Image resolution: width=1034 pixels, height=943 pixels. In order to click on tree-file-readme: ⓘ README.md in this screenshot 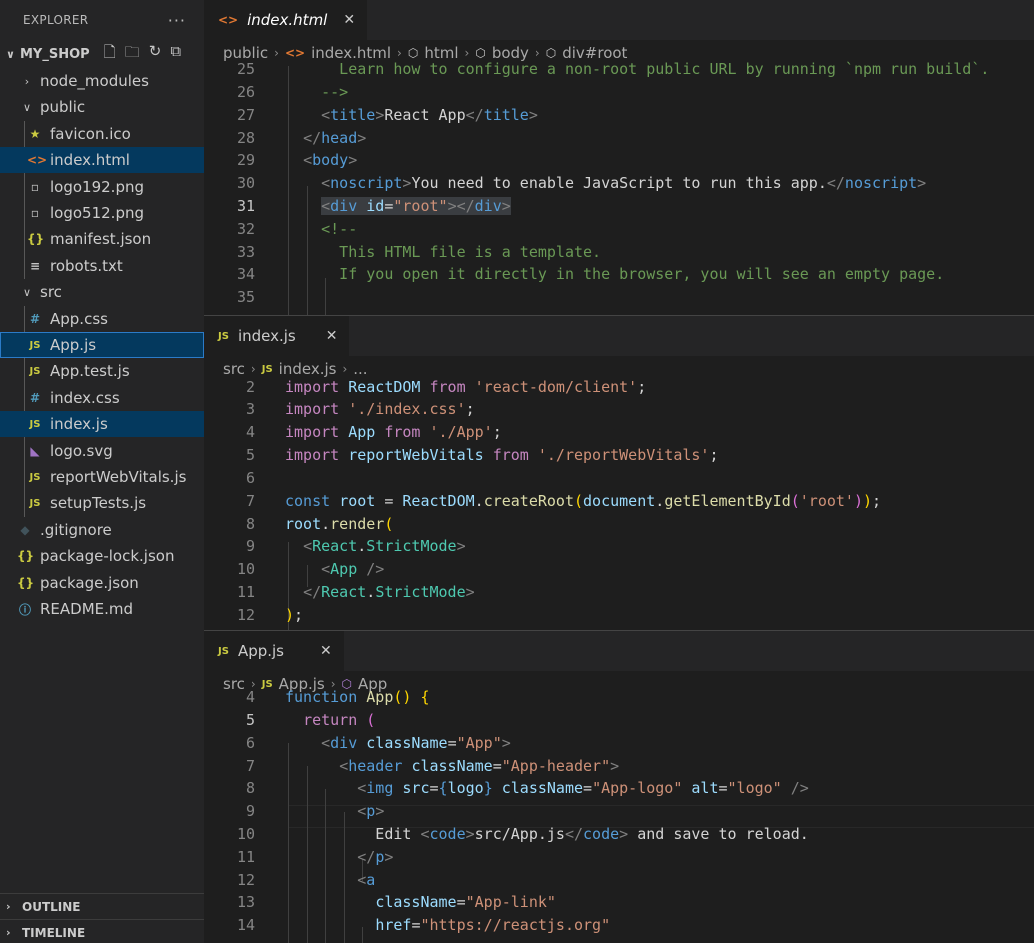, I will do `click(102, 609)`.